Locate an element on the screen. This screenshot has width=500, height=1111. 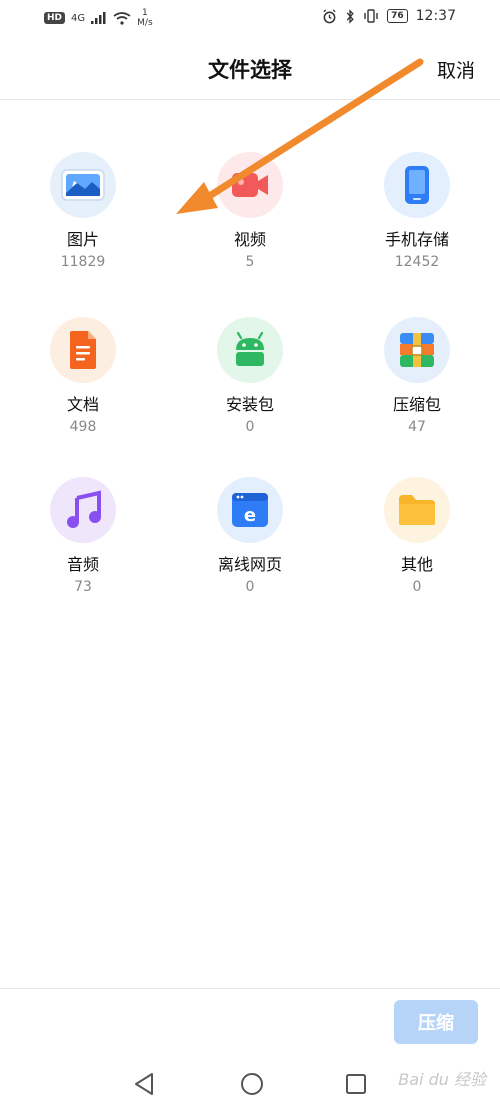
svg-text: e is located at coordinates (250, 515).